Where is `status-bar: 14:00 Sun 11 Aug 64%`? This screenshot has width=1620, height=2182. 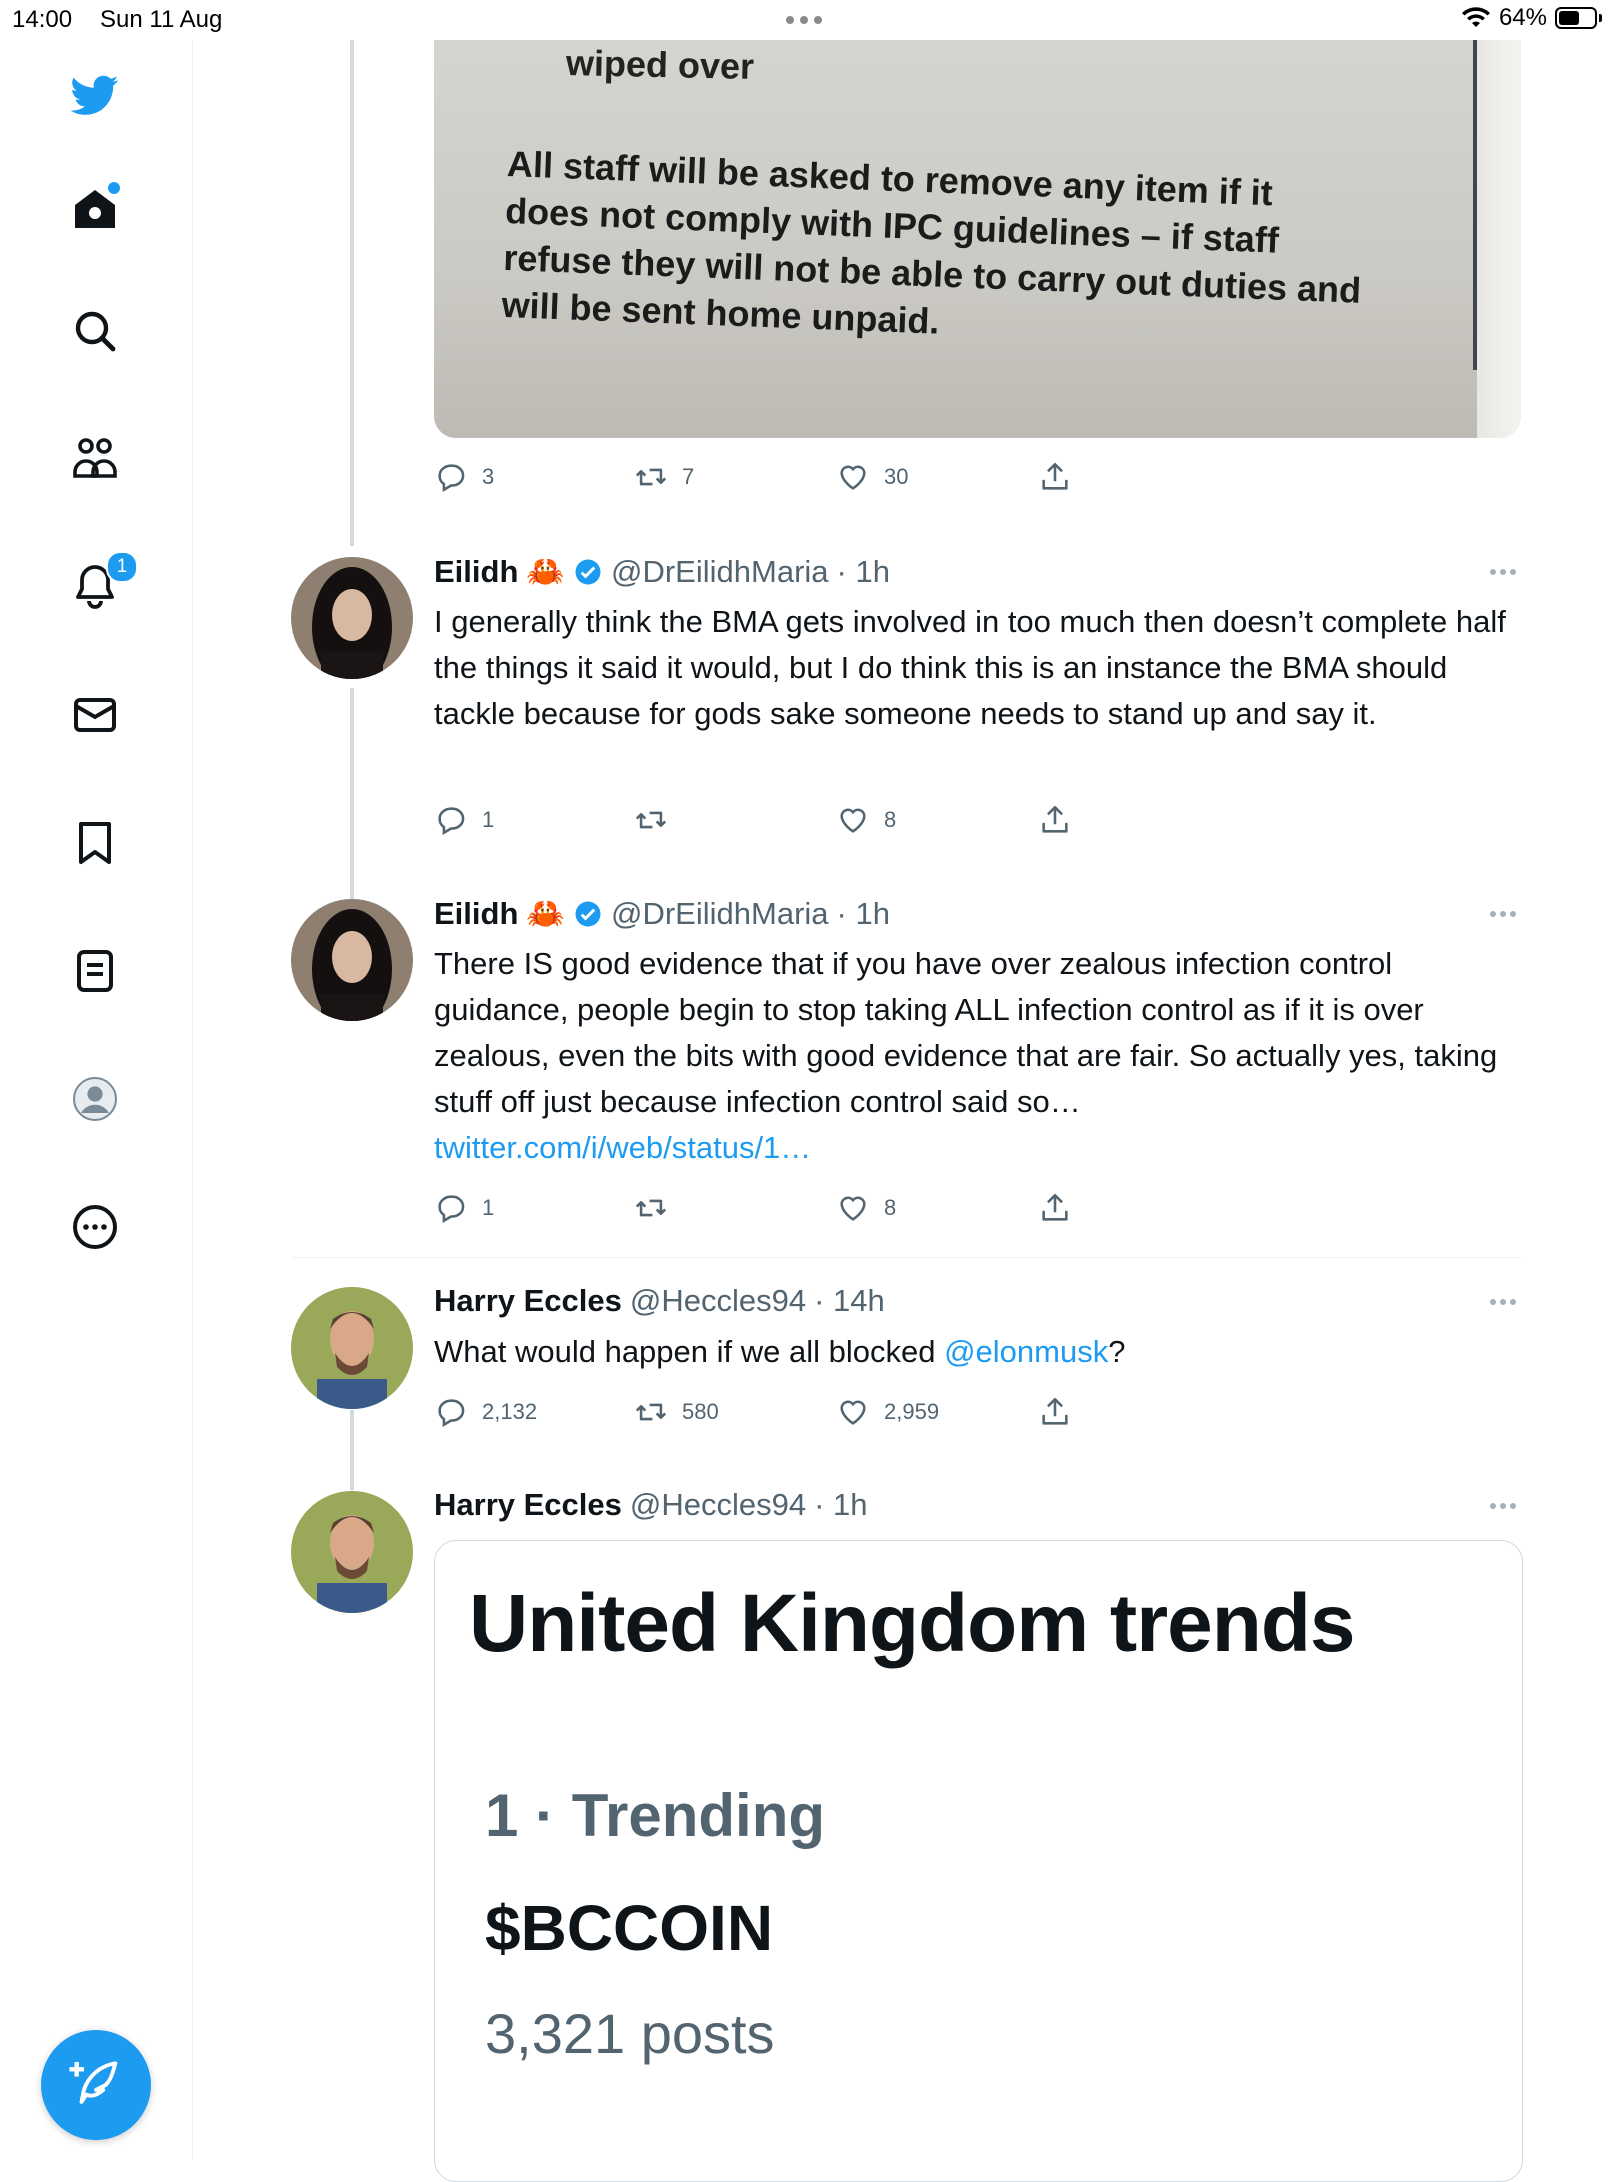
status-bar: 14:00 Sun 11 Aug 64% is located at coordinates (810, 20).